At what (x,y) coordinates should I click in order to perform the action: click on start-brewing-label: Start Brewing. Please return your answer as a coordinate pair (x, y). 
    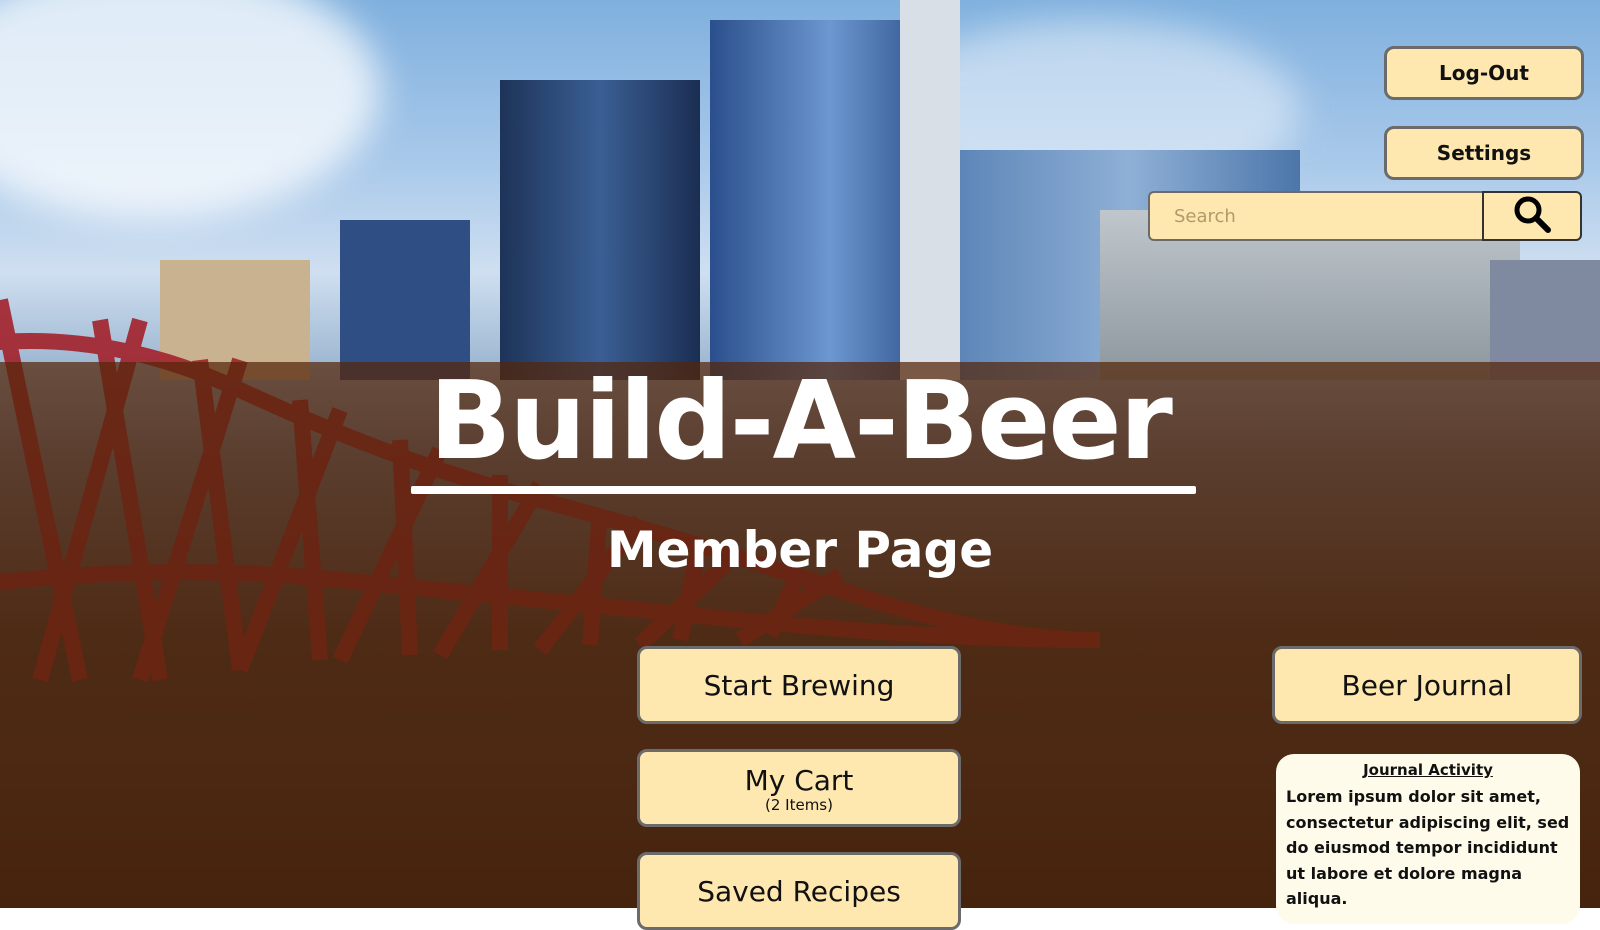
    Looking at the image, I should click on (799, 685).